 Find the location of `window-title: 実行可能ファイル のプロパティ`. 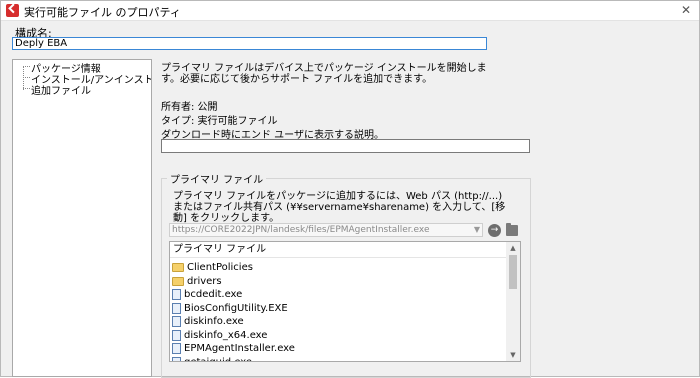

window-title: 実行可能ファイル のプロパティ is located at coordinates (102, 12).